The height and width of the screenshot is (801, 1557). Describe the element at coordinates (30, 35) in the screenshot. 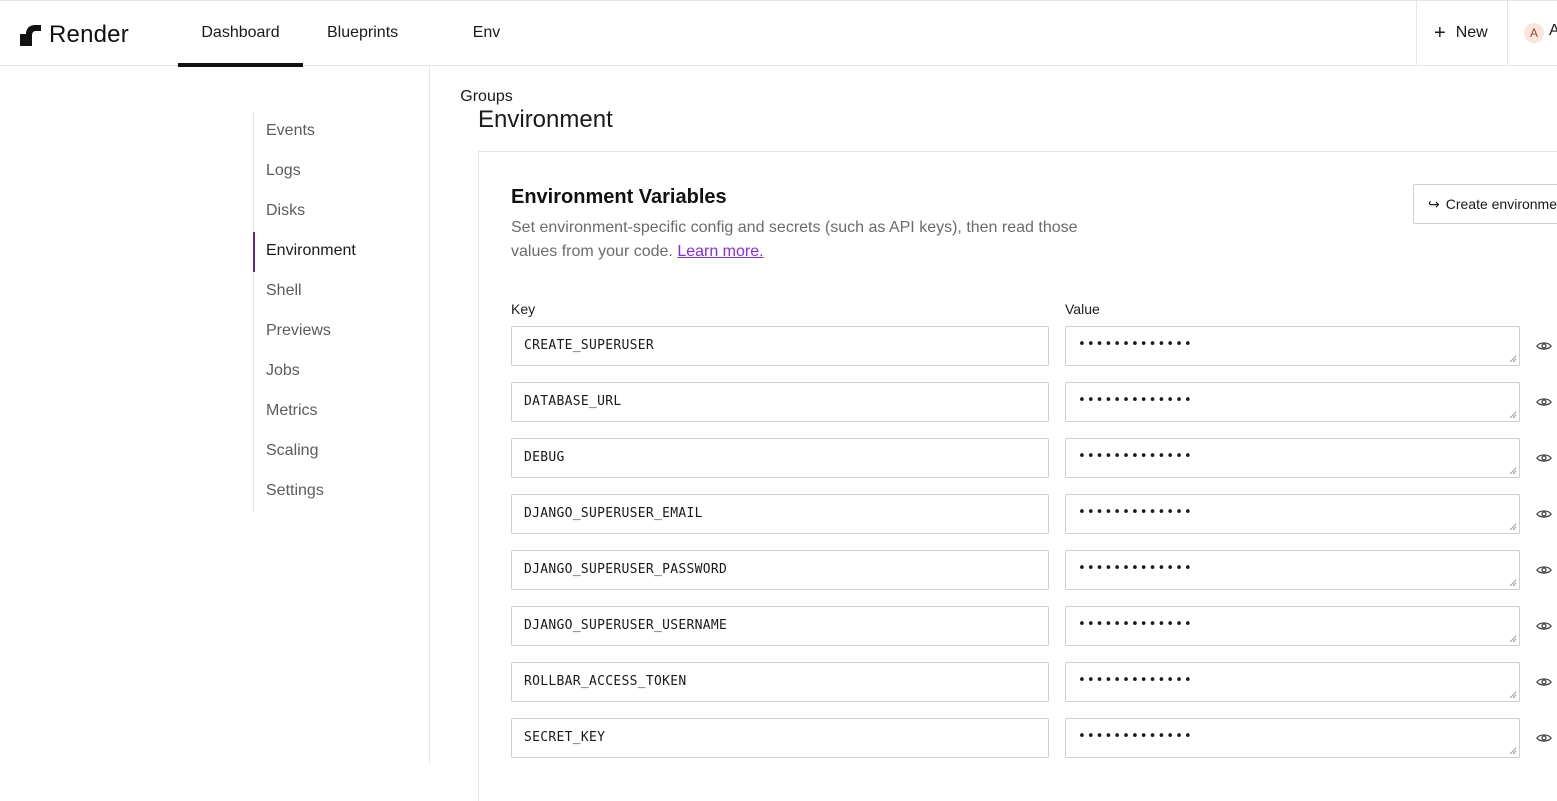

I see `render-logo-icon` at that location.